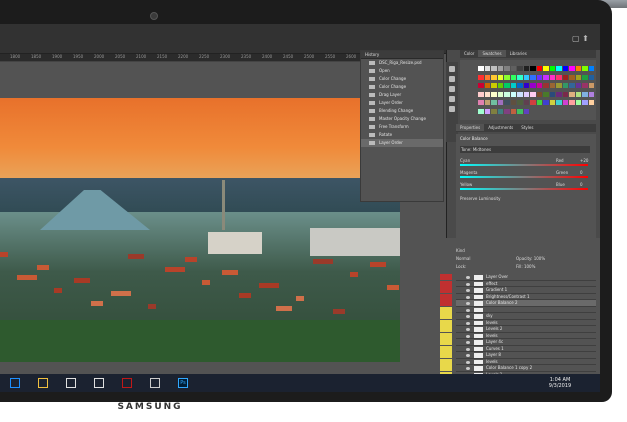 This screenshot has width=627, height=422. I want to click on photoshop-icon: Ps, so click(183, 383).